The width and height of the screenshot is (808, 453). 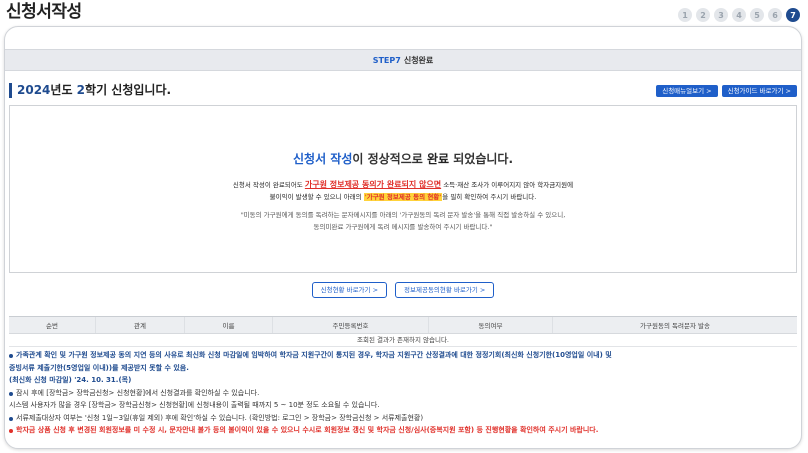 I want to click on consent-status-button: 정보제공동의현황 바로가기 >, so click(x=445, y=290).